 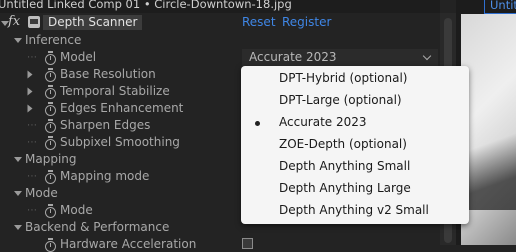 What do you see at coordinates (340, 57) in the screenshot?
I see `model-select: Accurate 2023` at bounding box center [340, 57].